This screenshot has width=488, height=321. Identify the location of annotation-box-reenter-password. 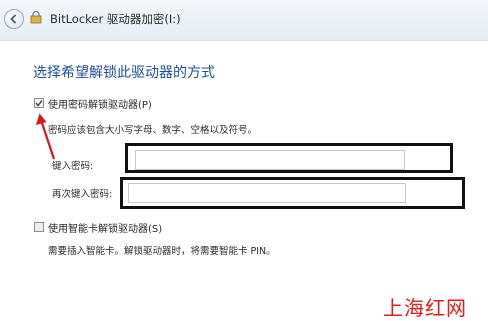
(292, 193).